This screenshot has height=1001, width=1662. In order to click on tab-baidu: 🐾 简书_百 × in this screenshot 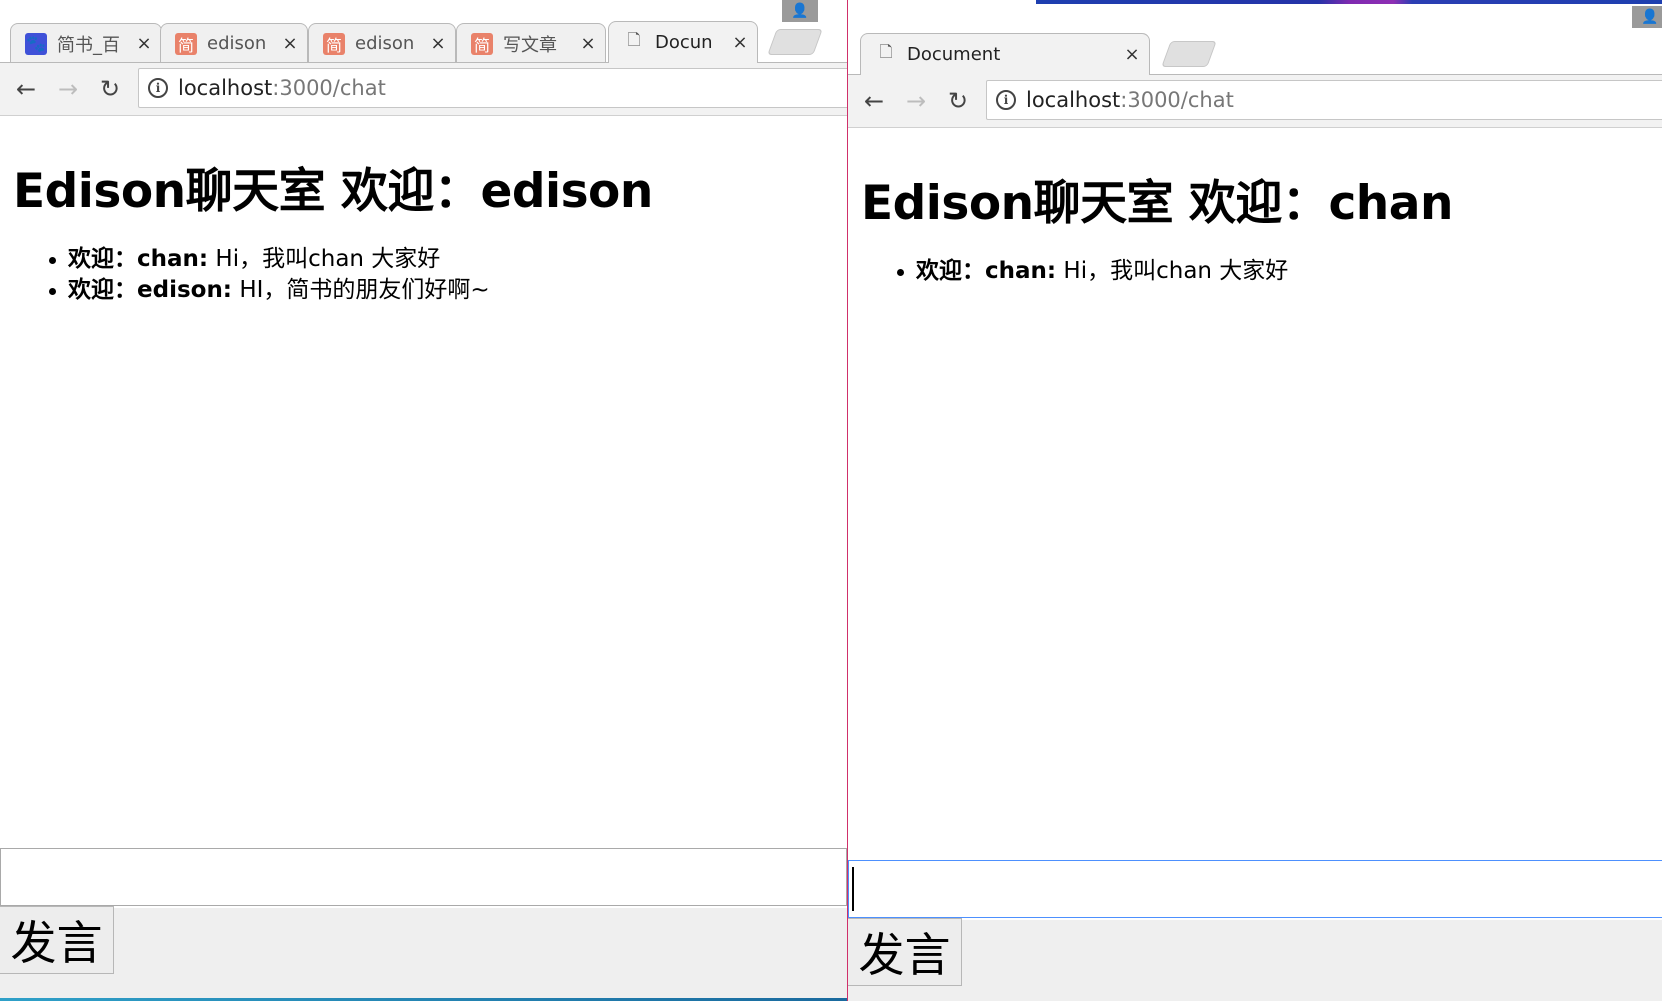, I will do `click(86, 43)`.